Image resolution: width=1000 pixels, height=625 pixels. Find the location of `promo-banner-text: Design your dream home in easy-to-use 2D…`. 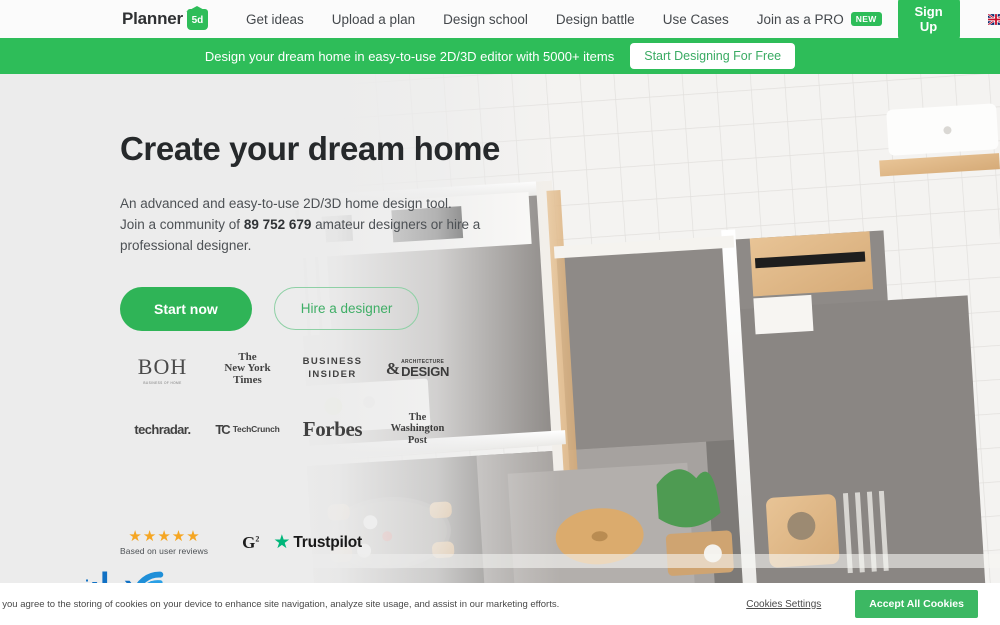

promo-banner-text: Design your dream home in easy-to-use 2D… is located at coordinates (409, 56).